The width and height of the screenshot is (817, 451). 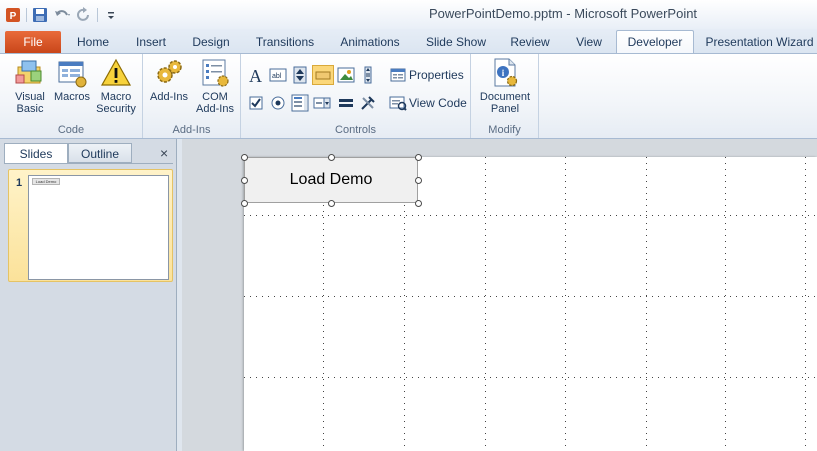 I want to click on selection-handle-bottom-left, so click(x=244, y=203).